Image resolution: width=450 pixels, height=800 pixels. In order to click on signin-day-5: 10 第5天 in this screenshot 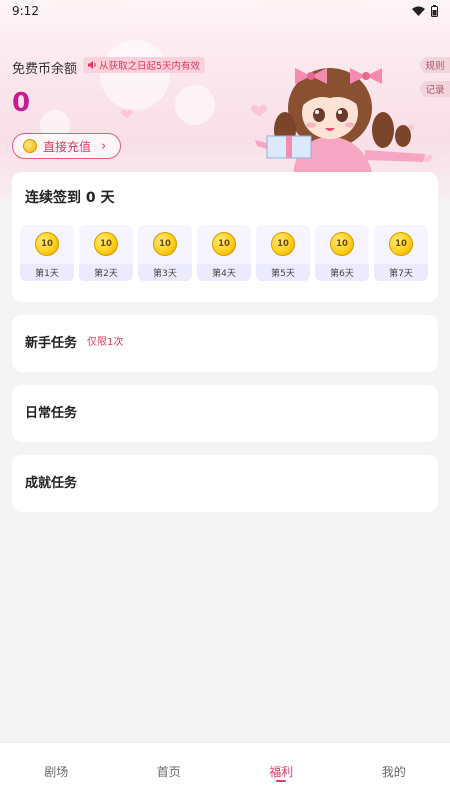, I will do `click(283, 253)`.